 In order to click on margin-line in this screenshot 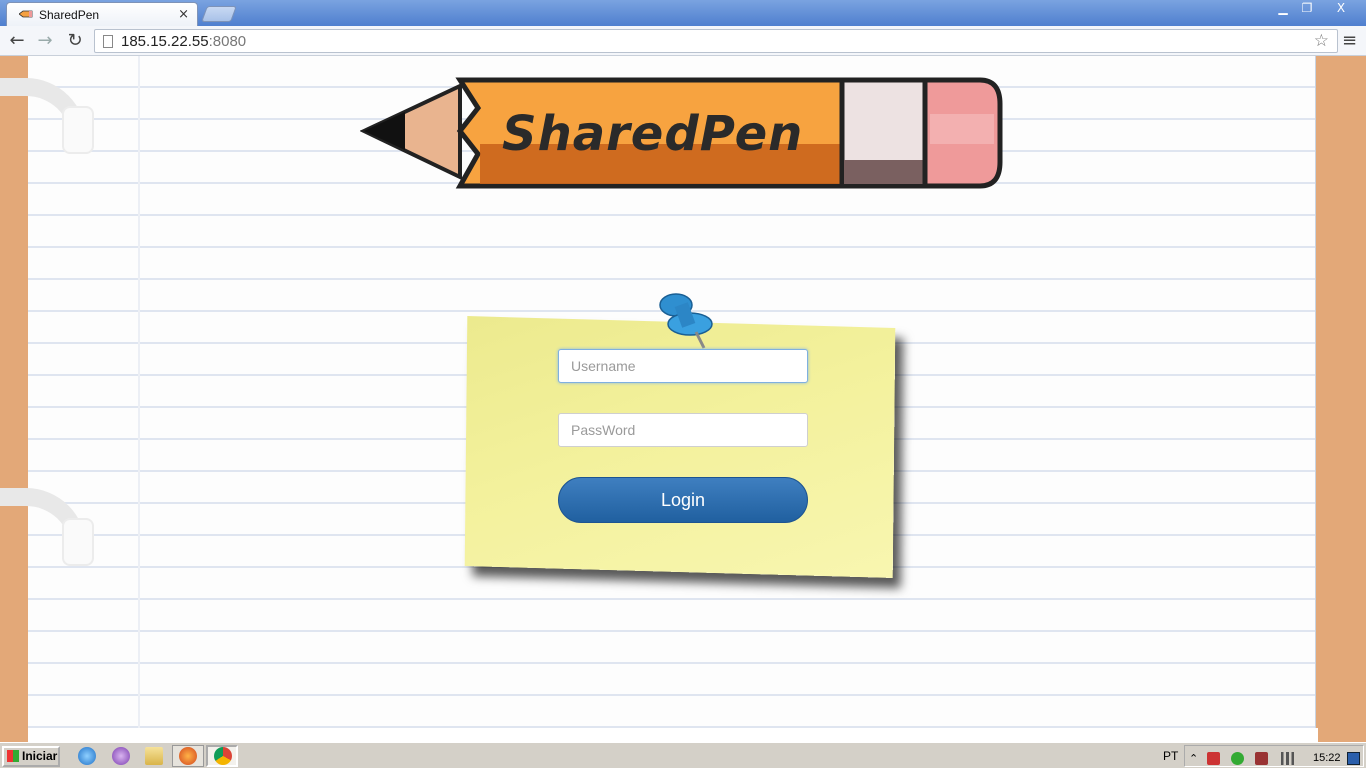, I will do `click(139, 392)`.